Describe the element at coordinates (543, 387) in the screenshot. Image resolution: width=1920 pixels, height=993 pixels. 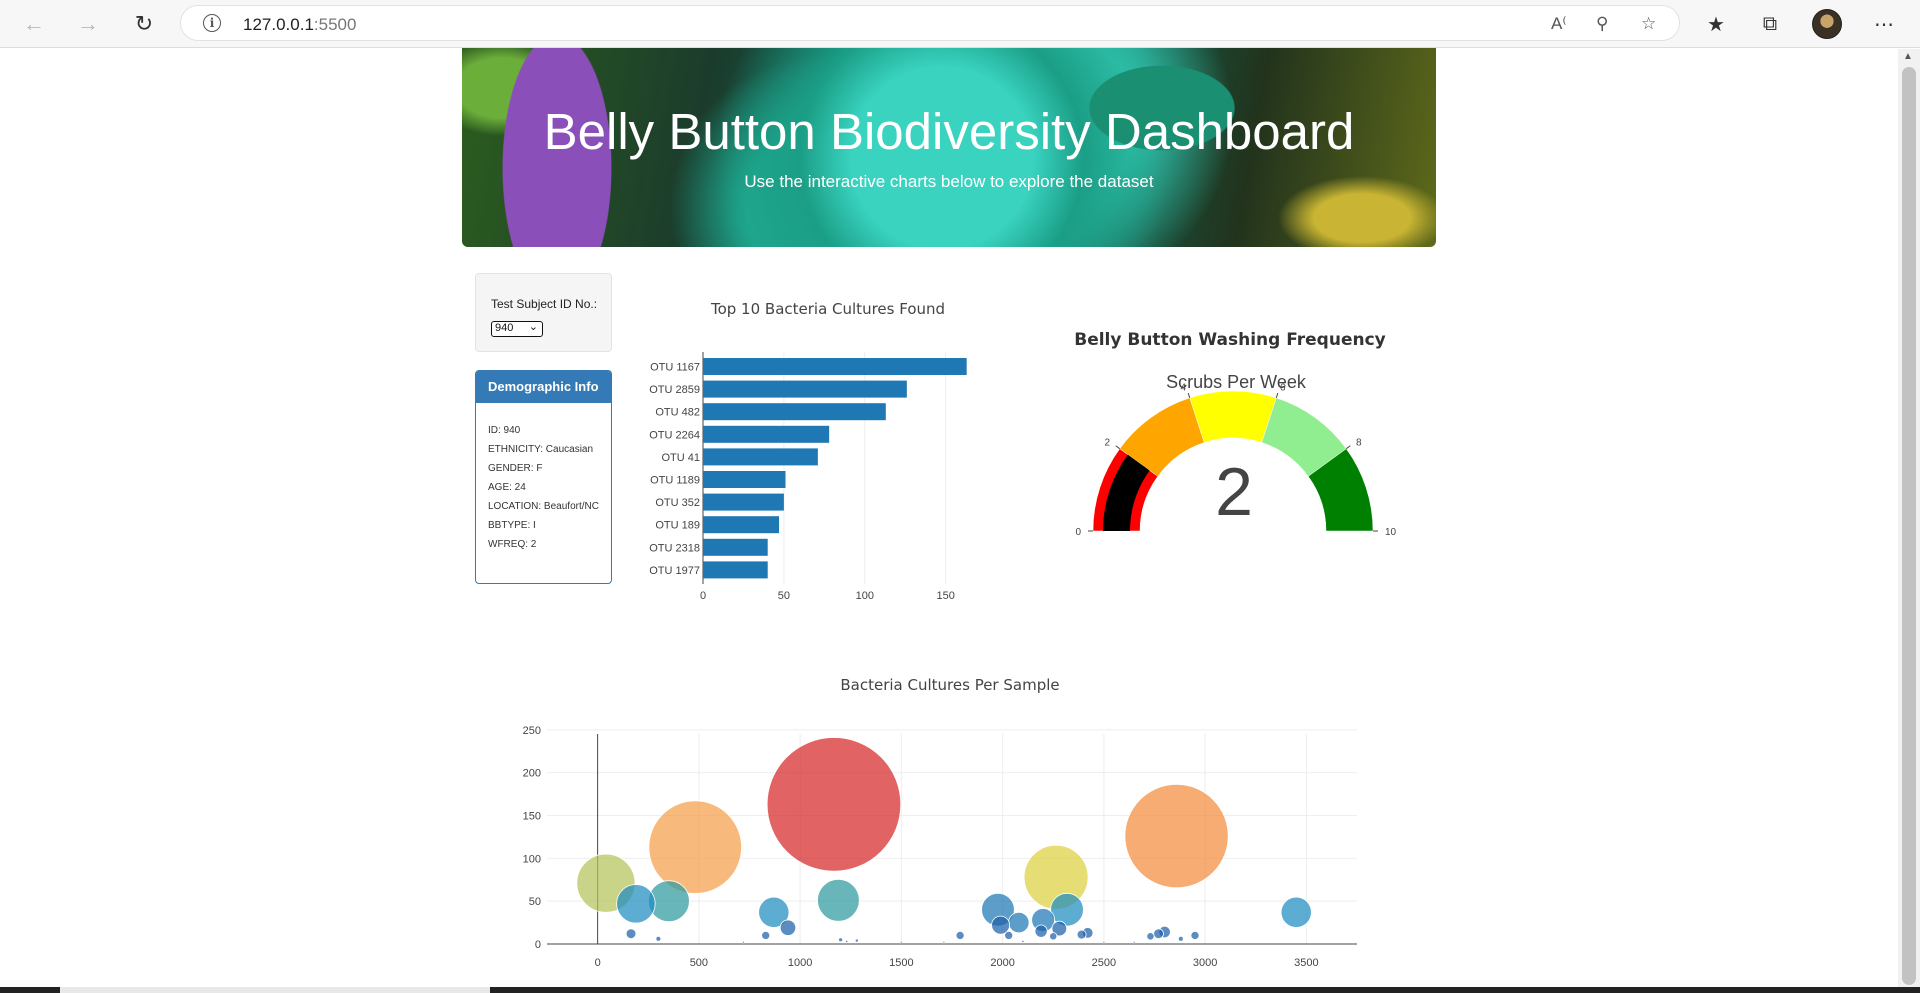
I see `demographic-info-heading: Demographic Info` at that location.